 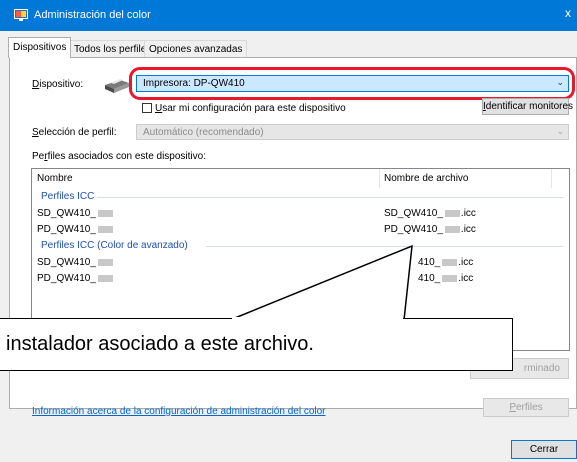 What do you see at coordinates (426, 178) in the screenshot?
I see `column-header-filename: Nombre de archivo` at bounding box center [426, 178].